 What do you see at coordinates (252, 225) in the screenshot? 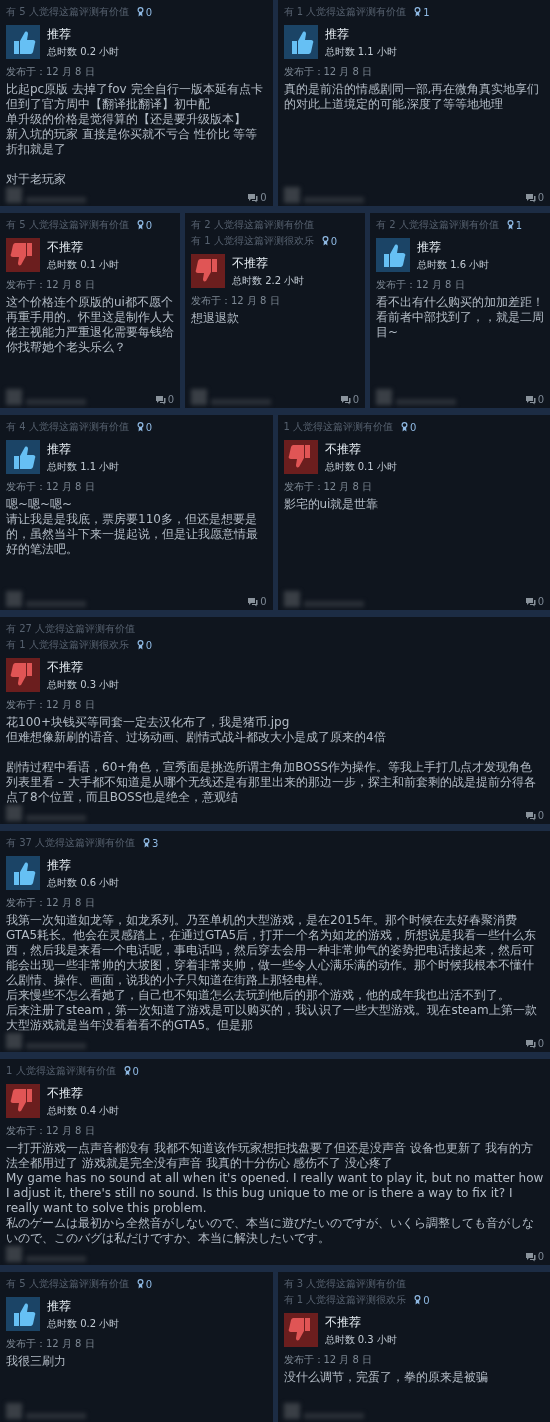
I see `helpful-count-text: 有 2 人觉得这篇评测有价值` at bounding box center [252, 225].